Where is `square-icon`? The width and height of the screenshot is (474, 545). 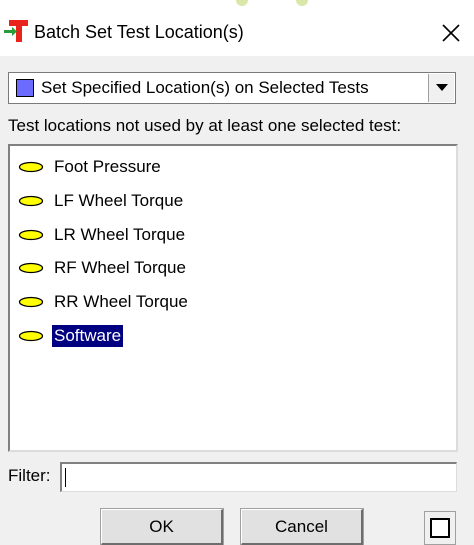 square-icon is located at coordinates (440, 528).